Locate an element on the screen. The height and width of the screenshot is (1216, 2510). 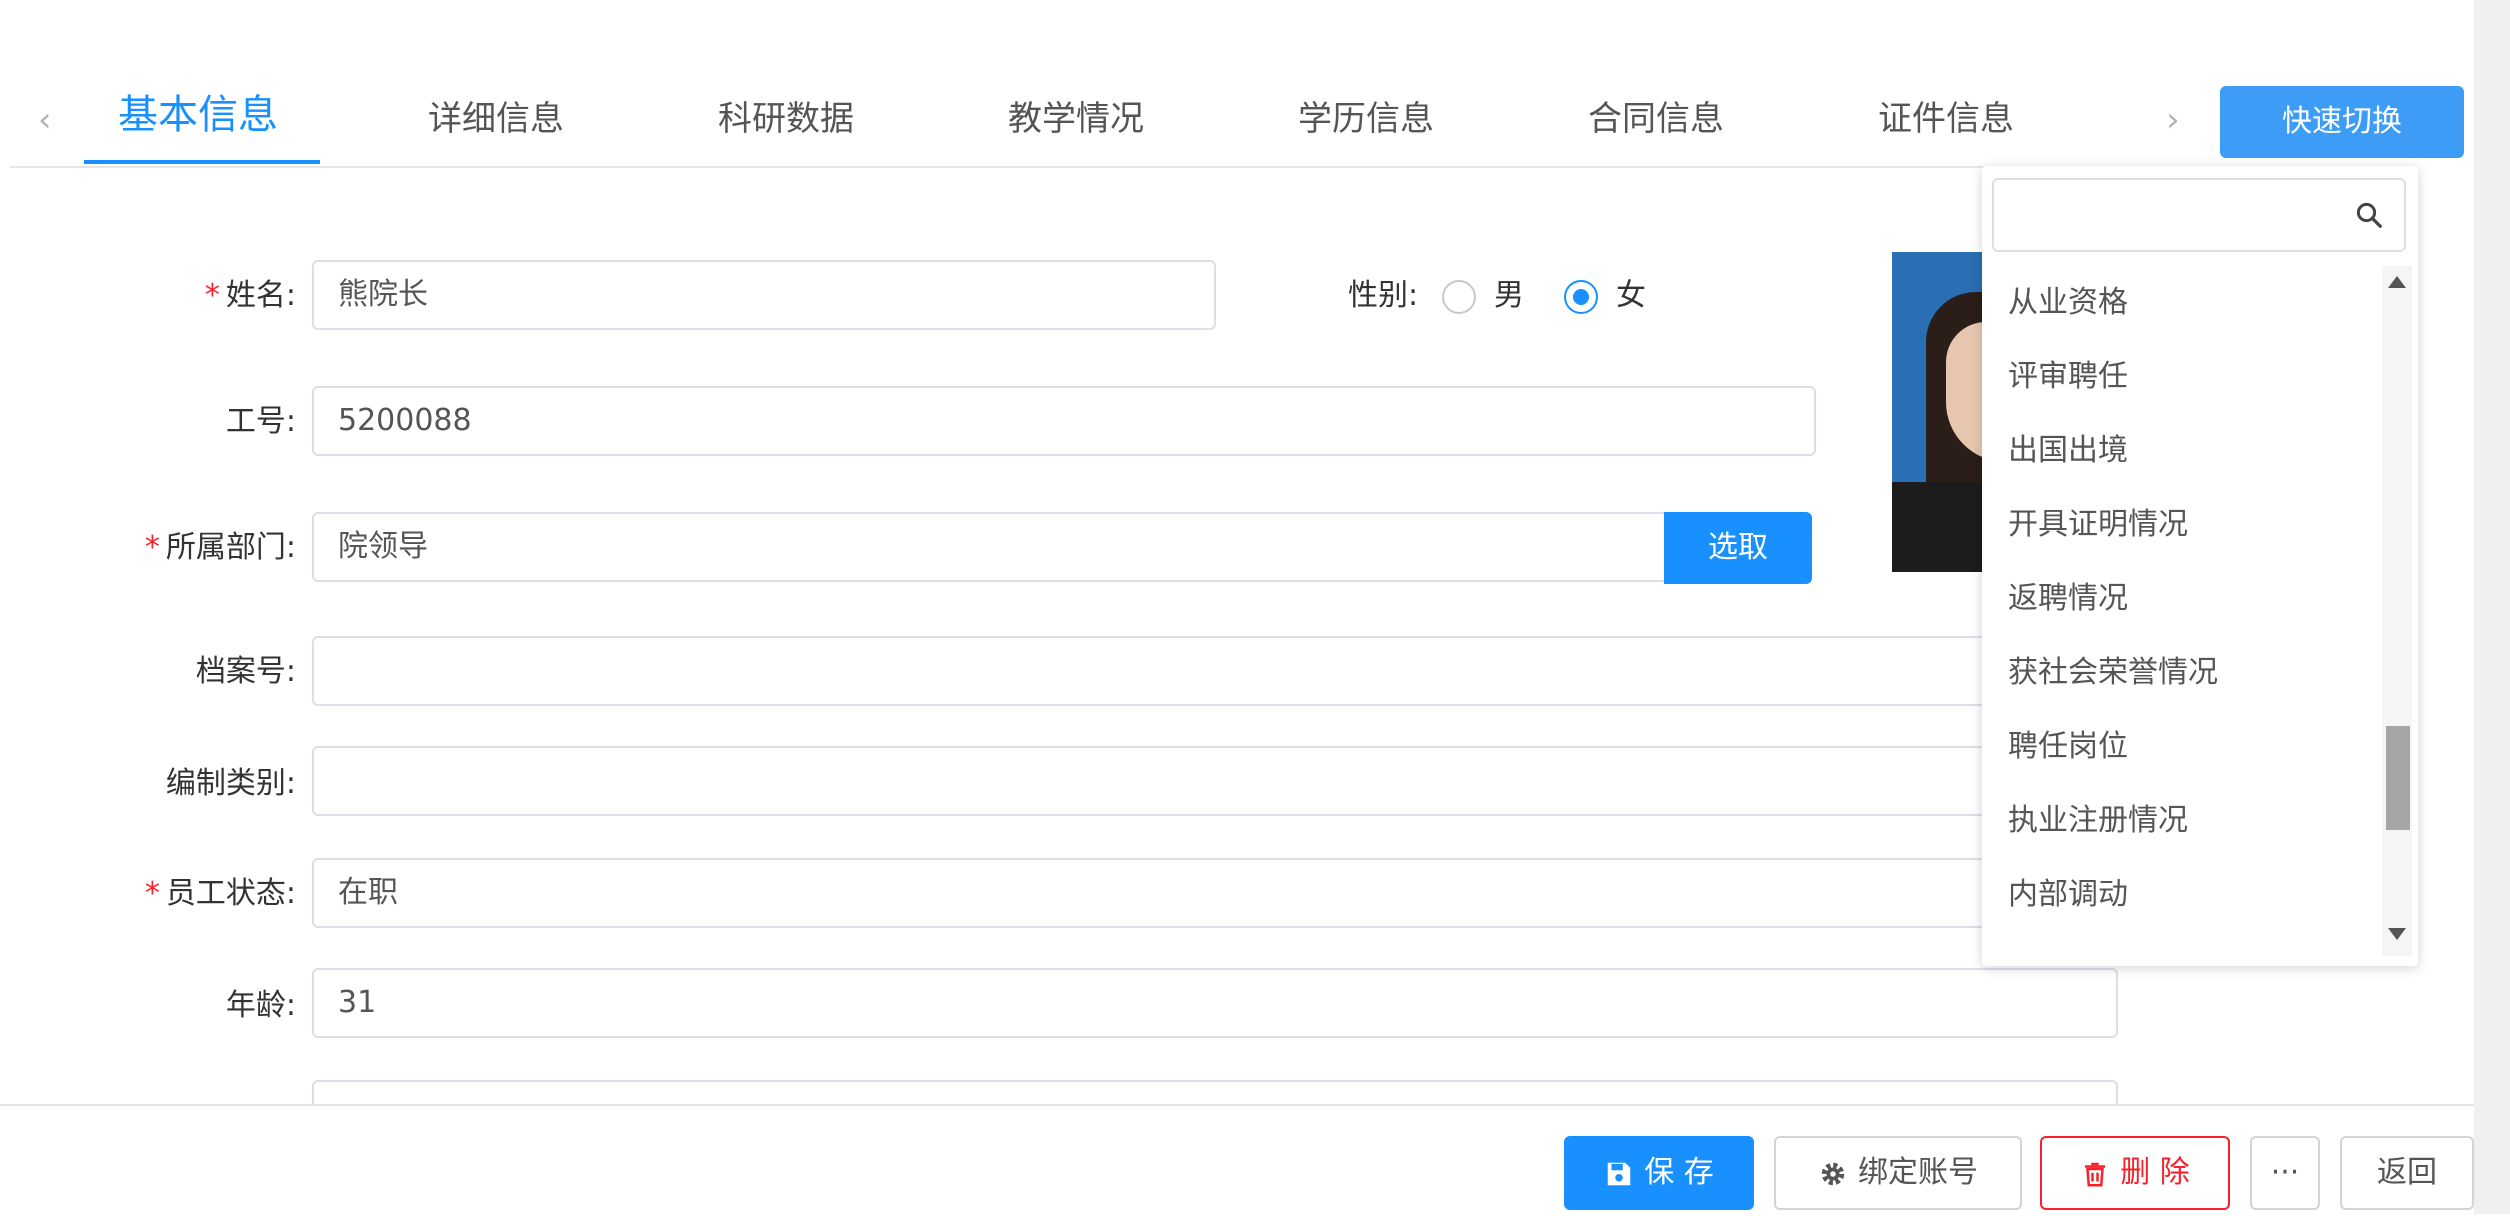
dropdown-item: 内部调动 is located at coordinates (2182, 895).